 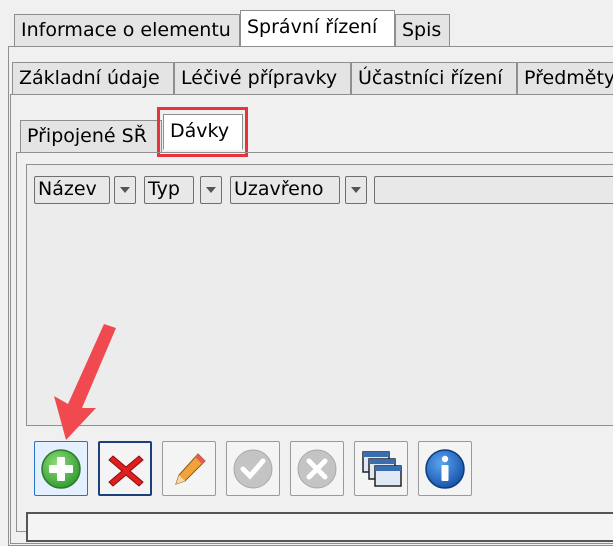 I want to click on add-button, so click(x=61, y=468).